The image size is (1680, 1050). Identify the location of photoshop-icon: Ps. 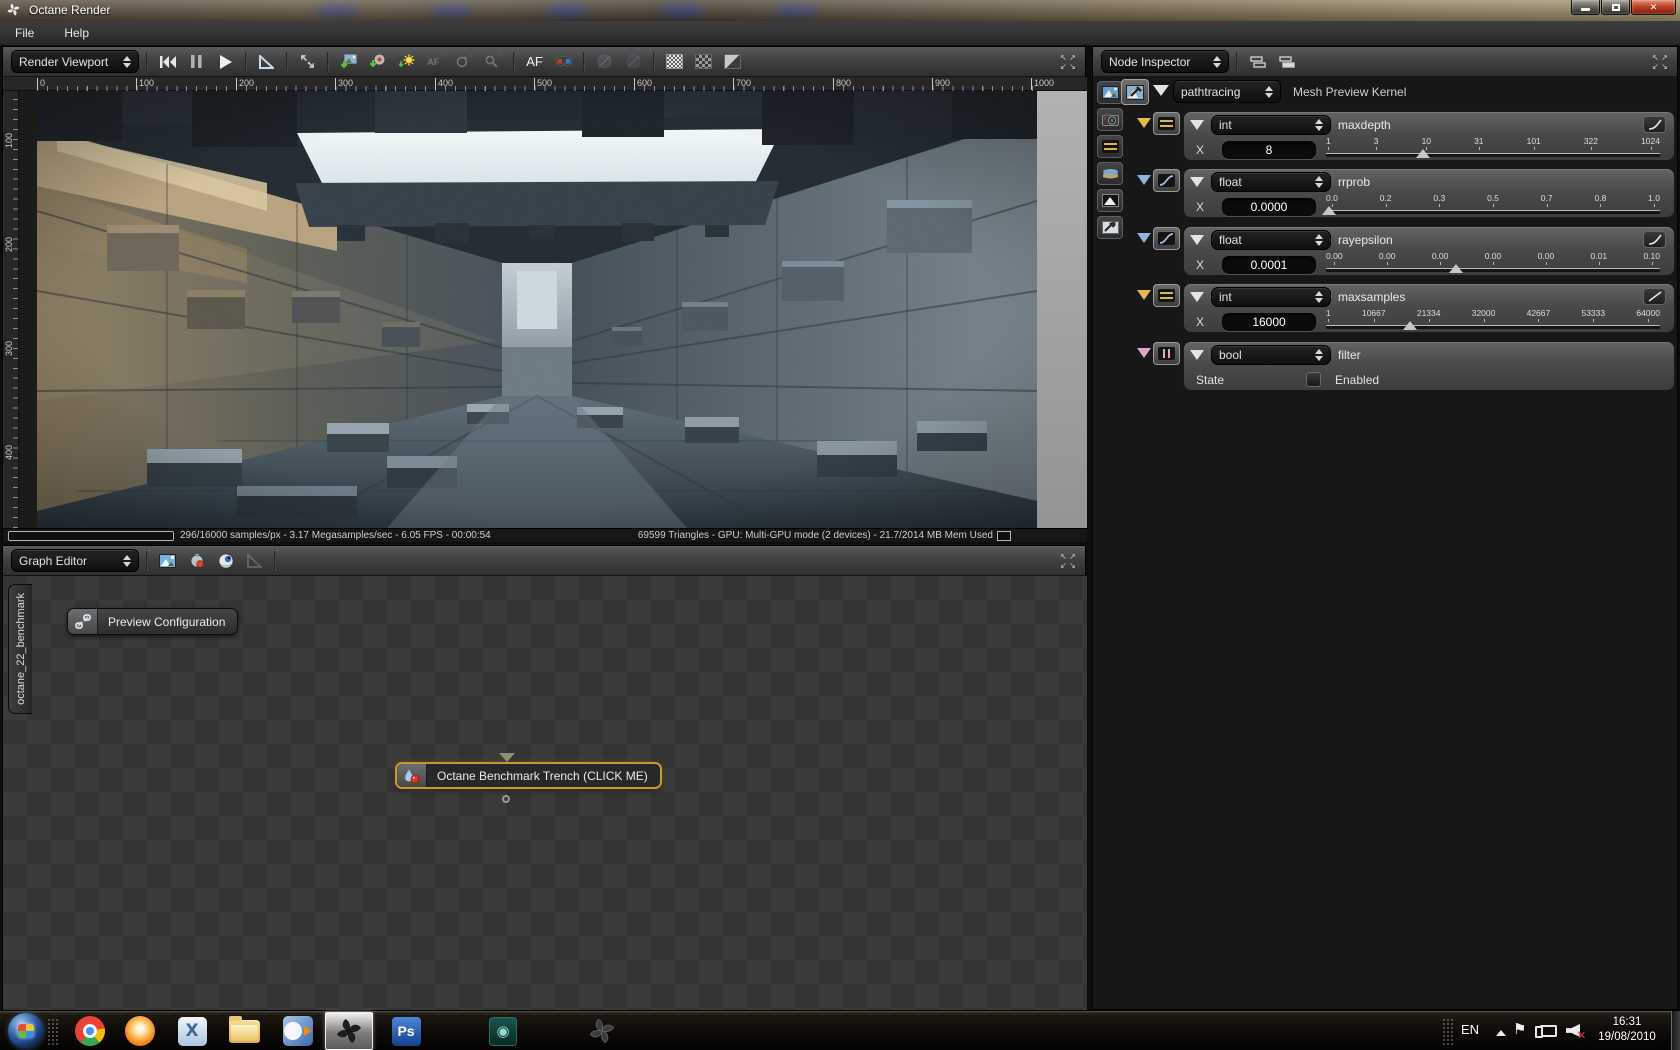
(406, 1031).